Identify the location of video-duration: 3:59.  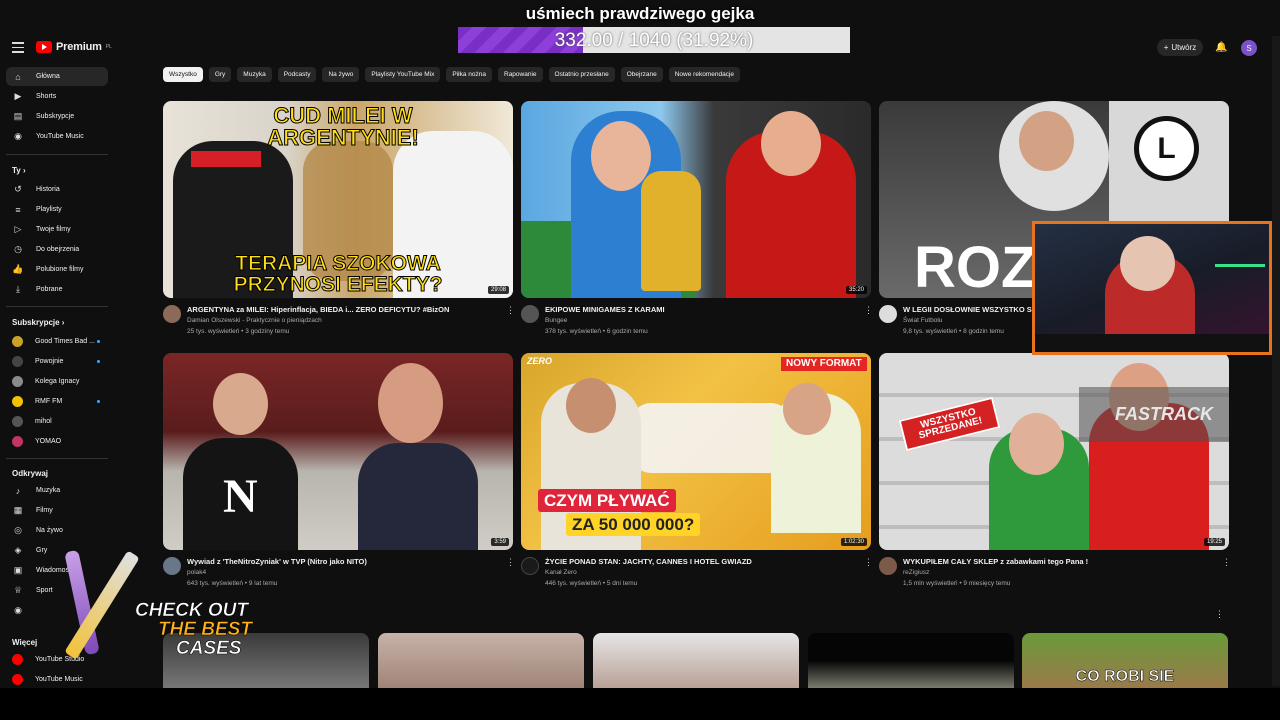
(500, 542).